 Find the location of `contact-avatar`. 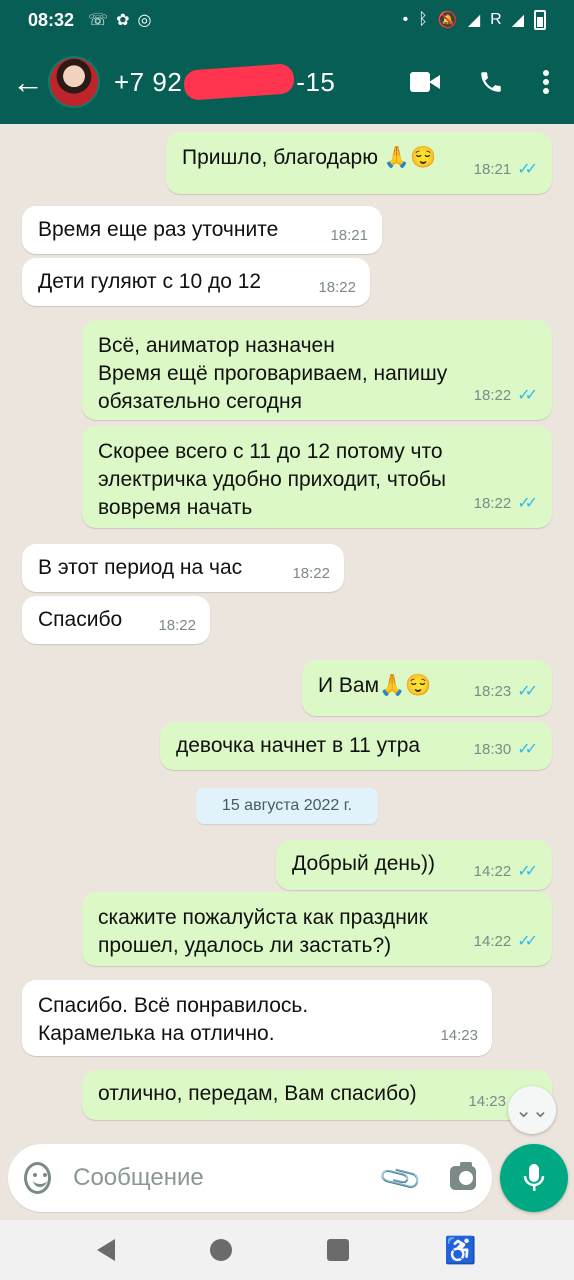

contact-avatar is located at coordinates (74, 82).